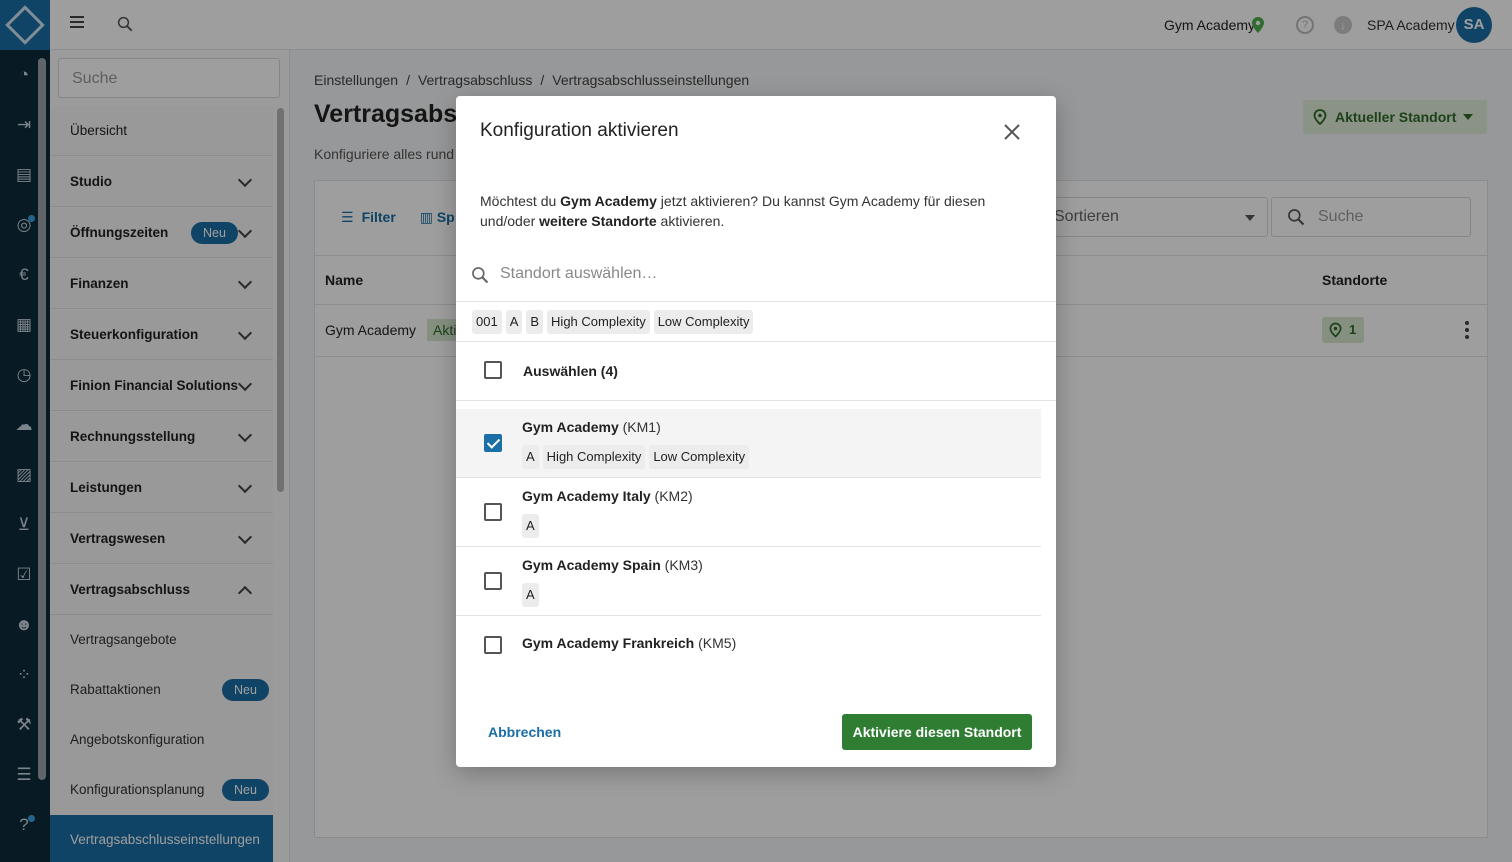 This screenshot has width=1512, height=862. I want to click on location-title: Gym Academy Spain, so click(591, 565).